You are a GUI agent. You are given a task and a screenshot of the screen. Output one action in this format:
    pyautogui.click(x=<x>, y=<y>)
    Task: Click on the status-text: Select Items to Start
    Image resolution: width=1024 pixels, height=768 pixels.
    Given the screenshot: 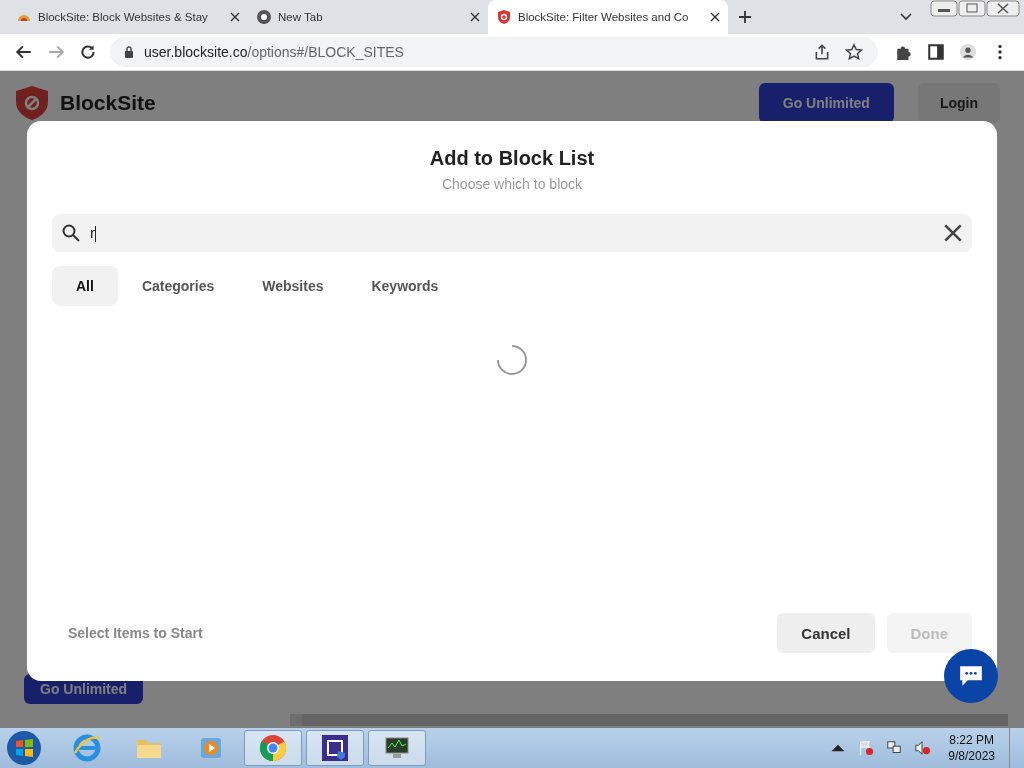 What is the action you would take?
    pyautogui.click(x=135, y=633)
    